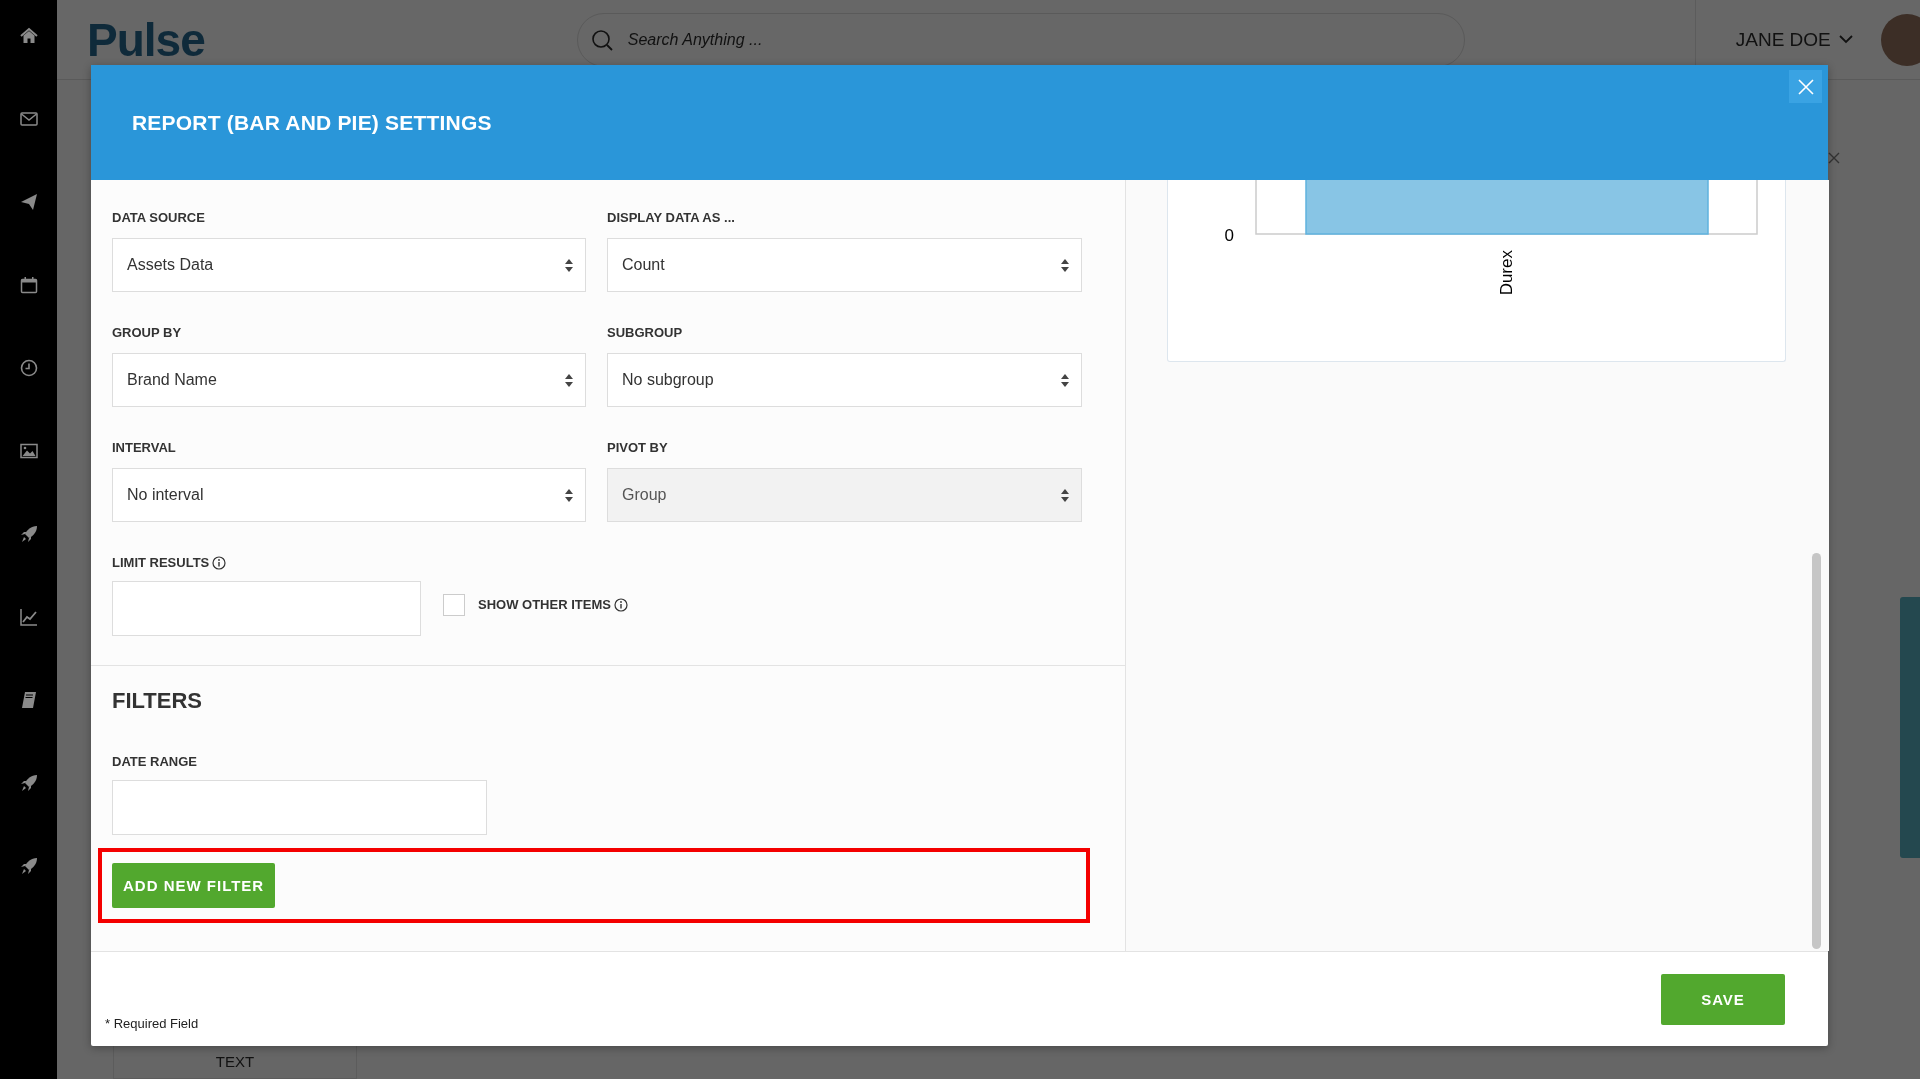 The height and width of the screenshot is (1079, 1920). I want to click on field-label: LIMIT RESULTS, so click(161, 563).